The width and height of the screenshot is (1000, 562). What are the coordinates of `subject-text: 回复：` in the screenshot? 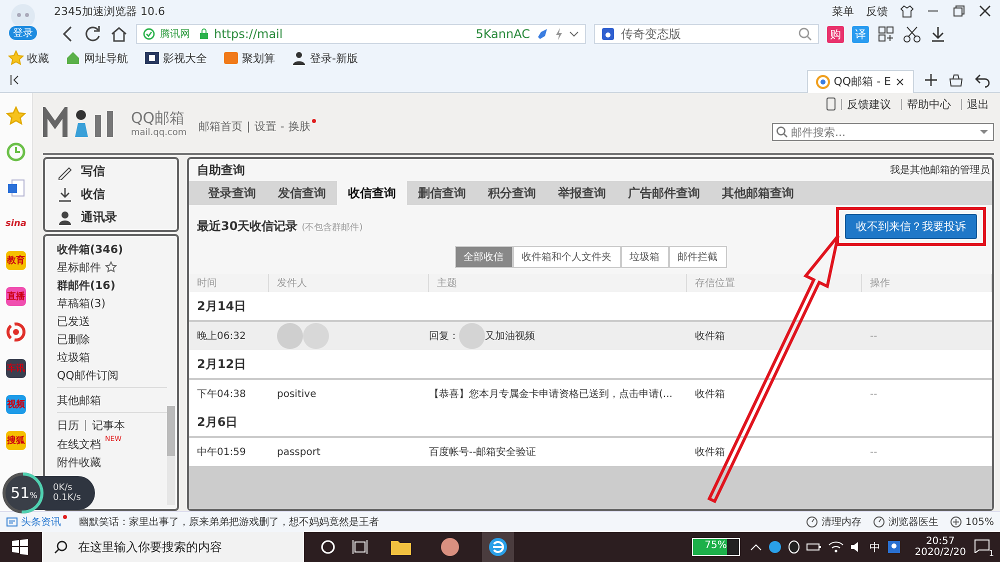 It's located at (444, 336).